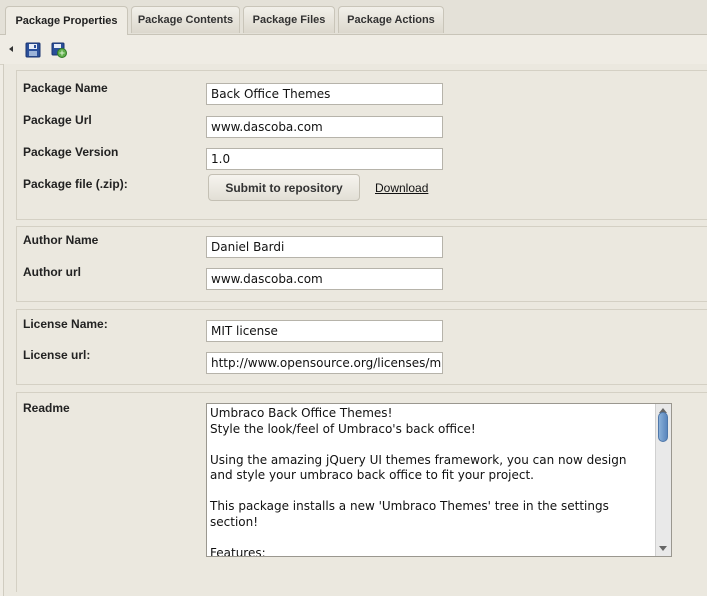 The width and height of the screenshot is (707, 596). Describe the element at coordinates (46, 408) in the screenshot. I see `readme-label: Readme` at that location.